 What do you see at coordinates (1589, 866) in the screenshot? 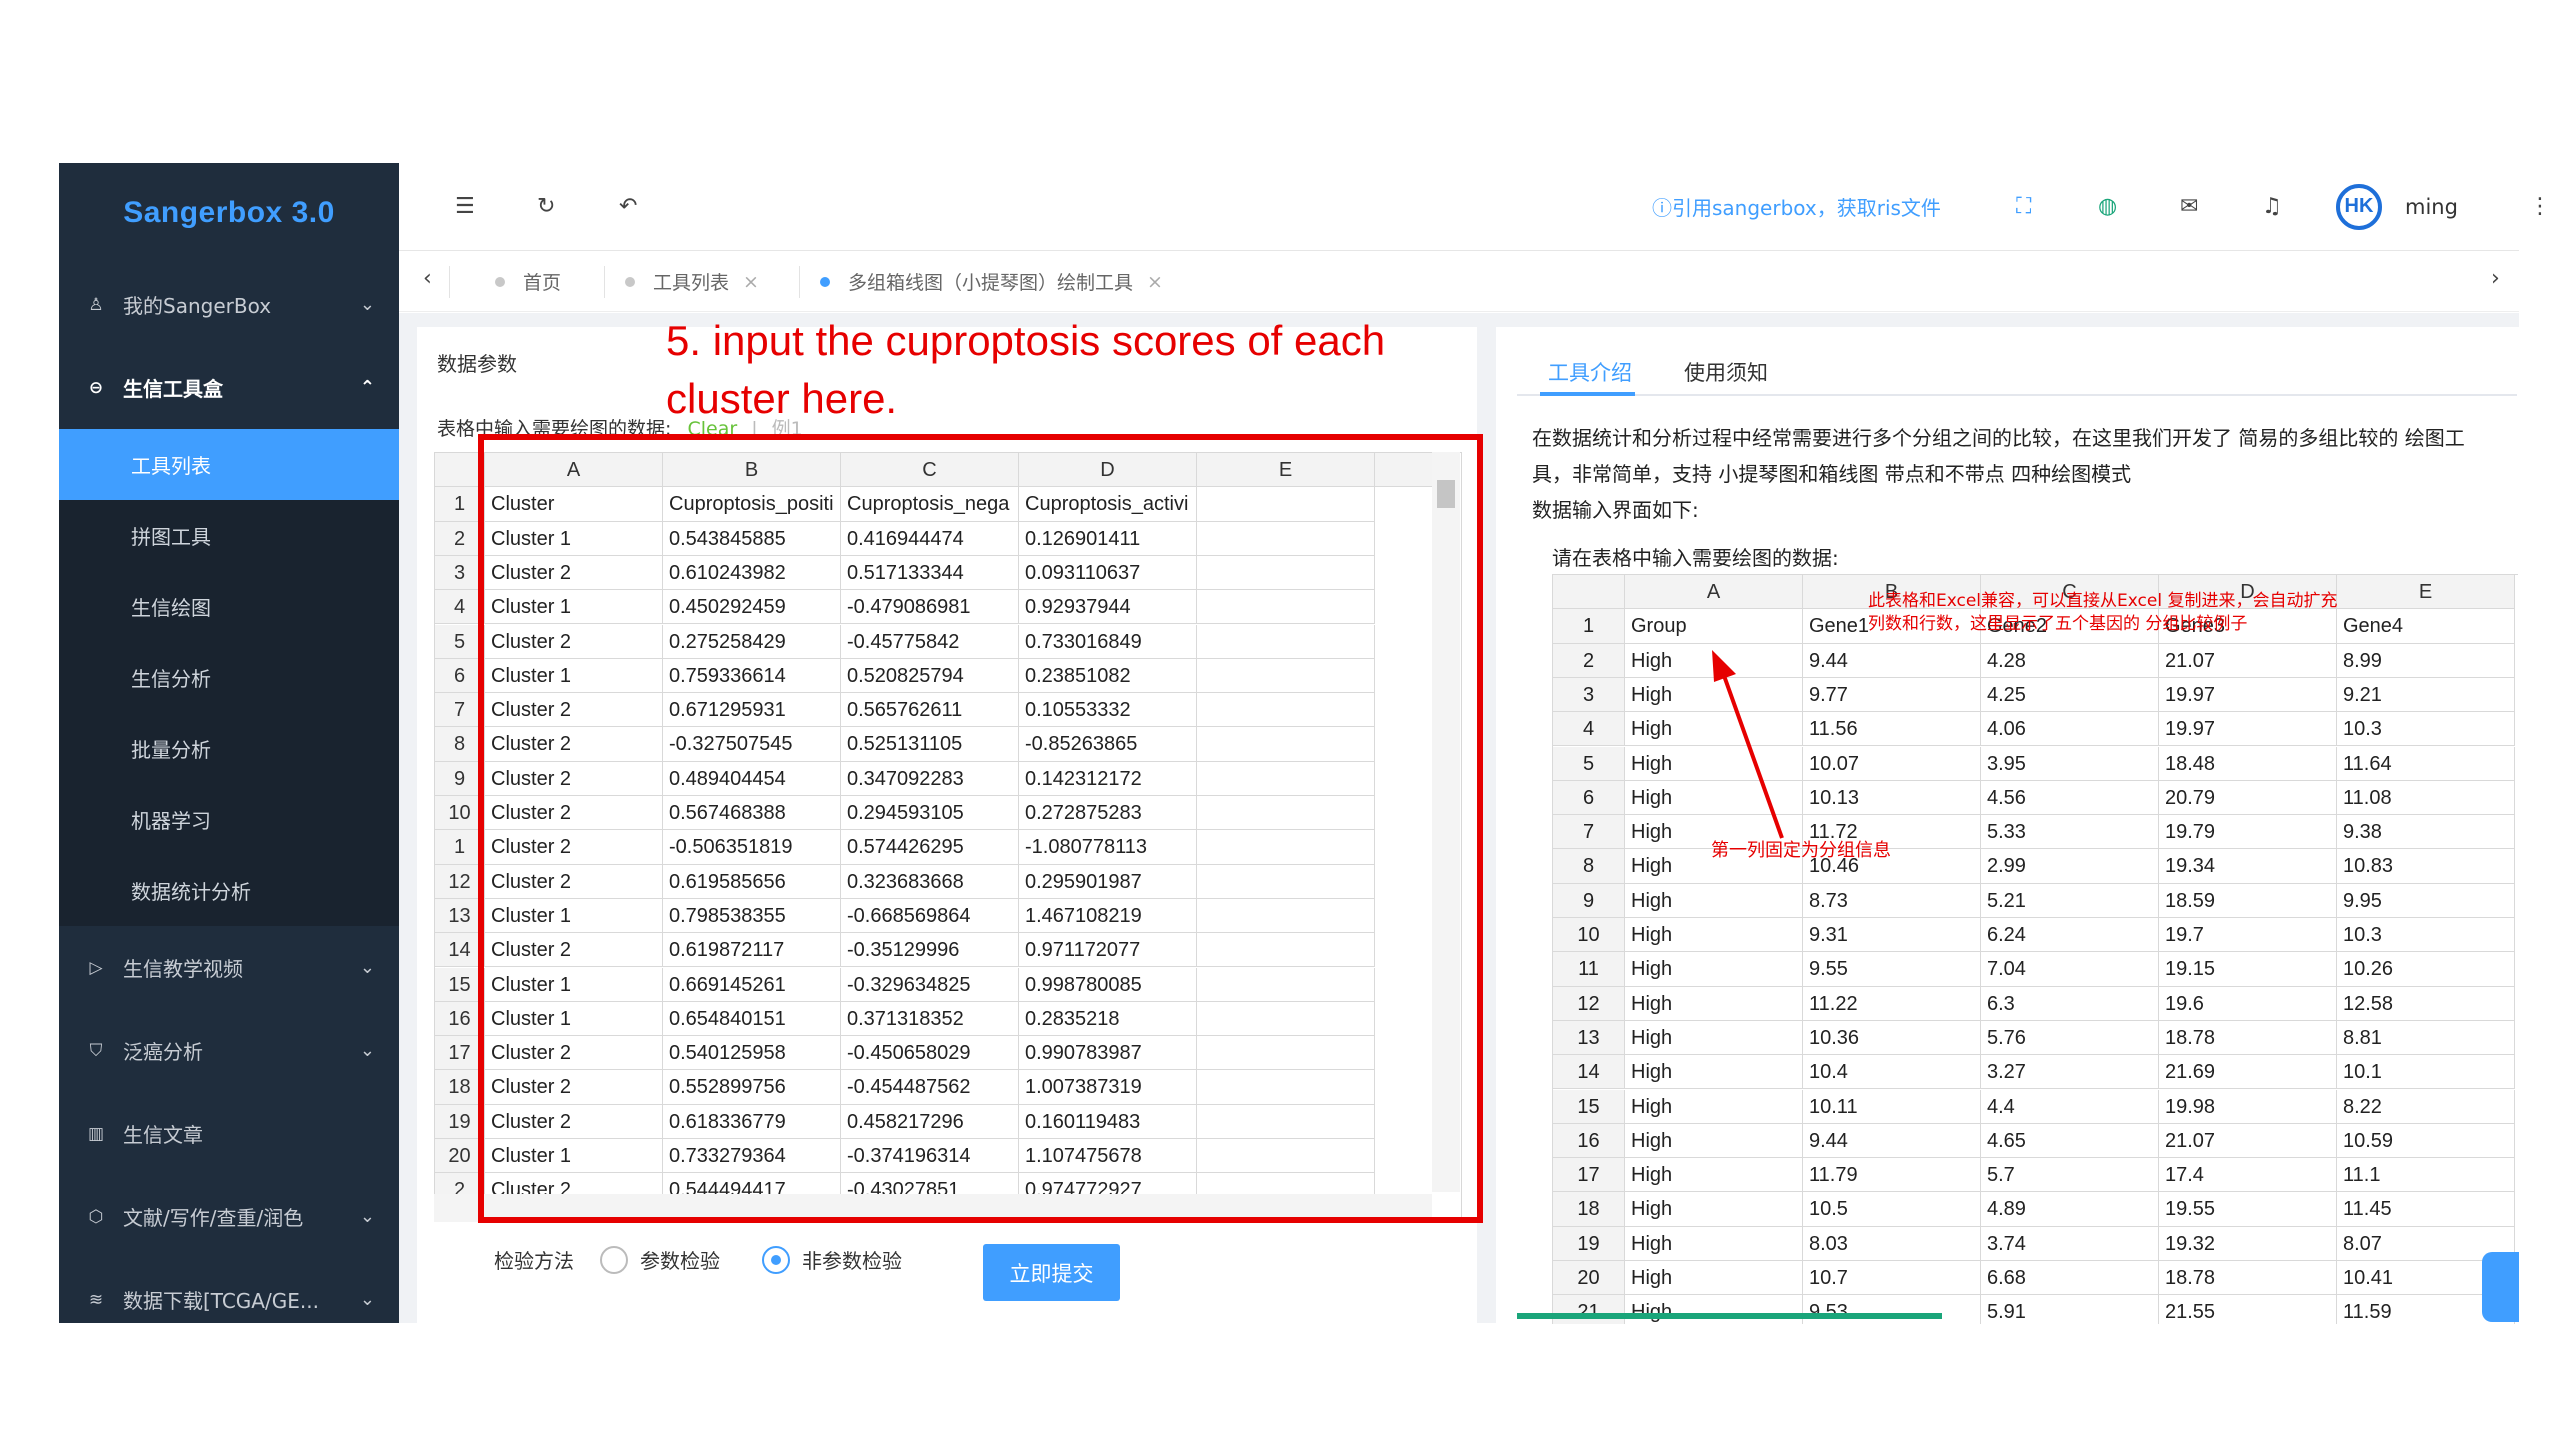
I see `row-number: 8` at bounding box center [1589, 866].